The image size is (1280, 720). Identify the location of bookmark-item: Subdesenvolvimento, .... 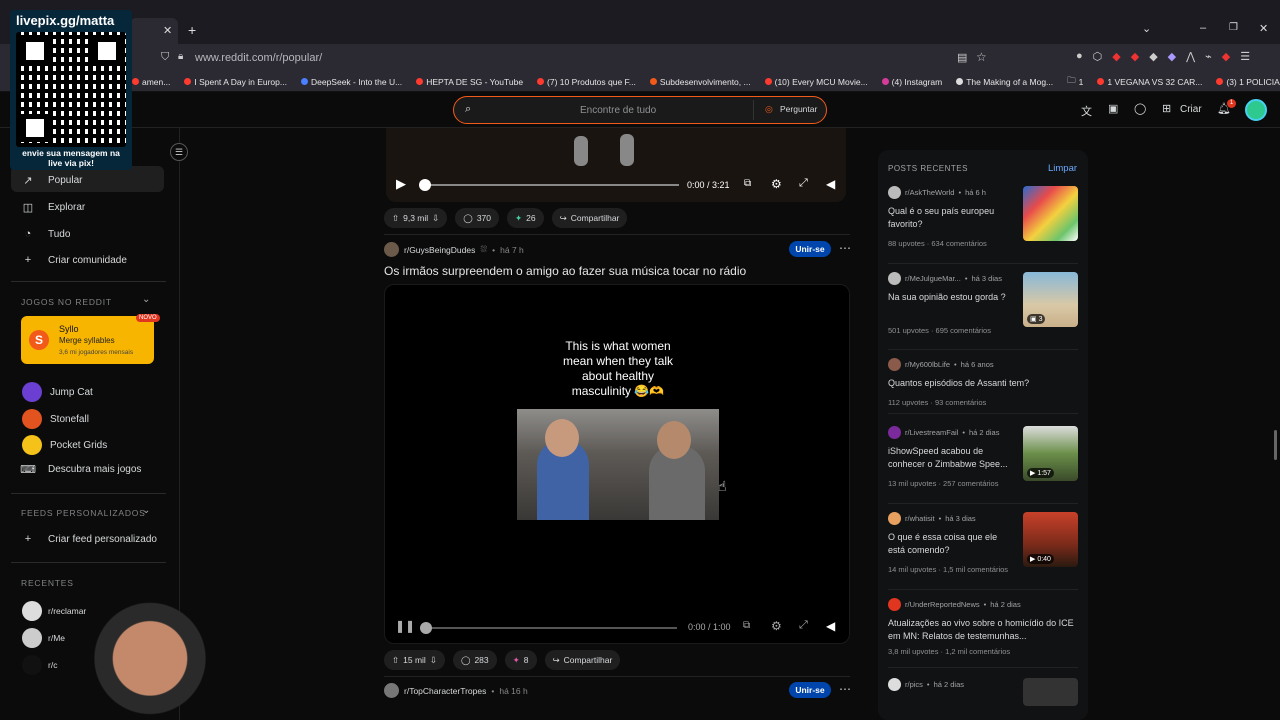
(700, 82).